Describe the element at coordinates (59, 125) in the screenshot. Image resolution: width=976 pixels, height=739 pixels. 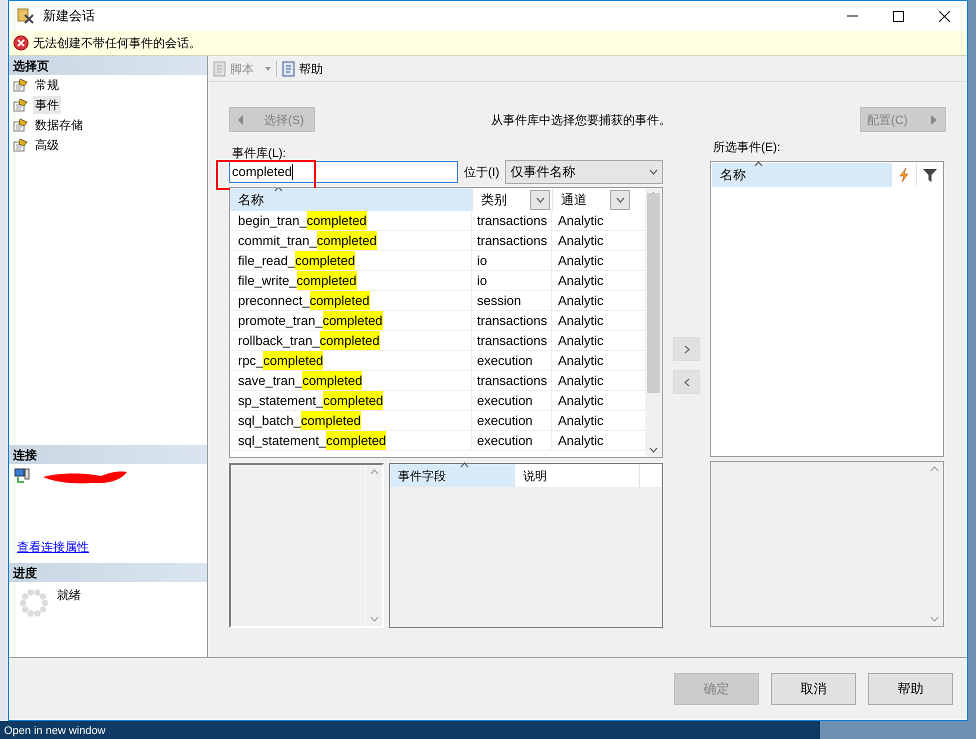
I see `sidebar-item: 数据存储` at that location.